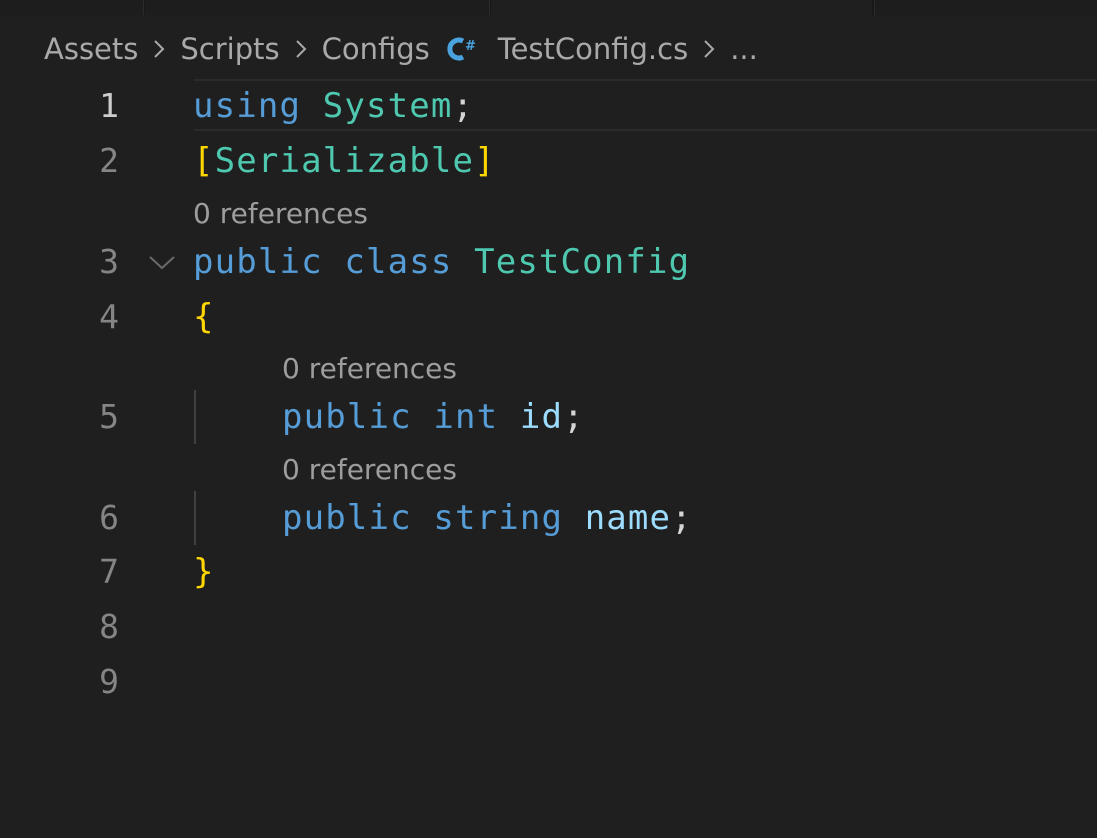  Describe the element at coordinates (247, 106) in the screenshot. I see `keyword: using` at that location.